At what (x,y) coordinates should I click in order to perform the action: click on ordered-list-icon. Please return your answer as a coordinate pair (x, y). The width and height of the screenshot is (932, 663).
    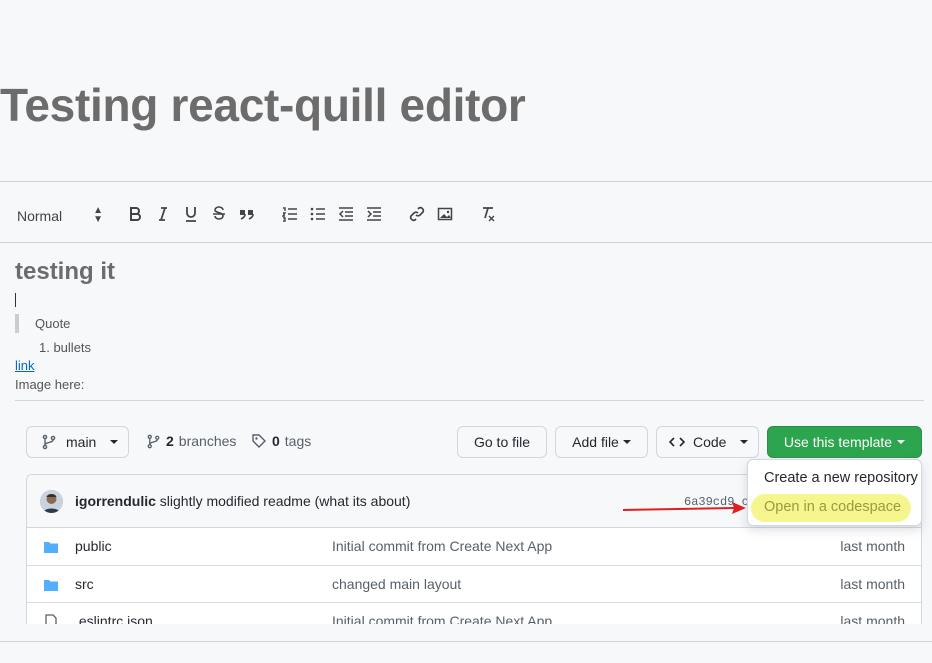
    Looking at the image, I should click on (289, 214).